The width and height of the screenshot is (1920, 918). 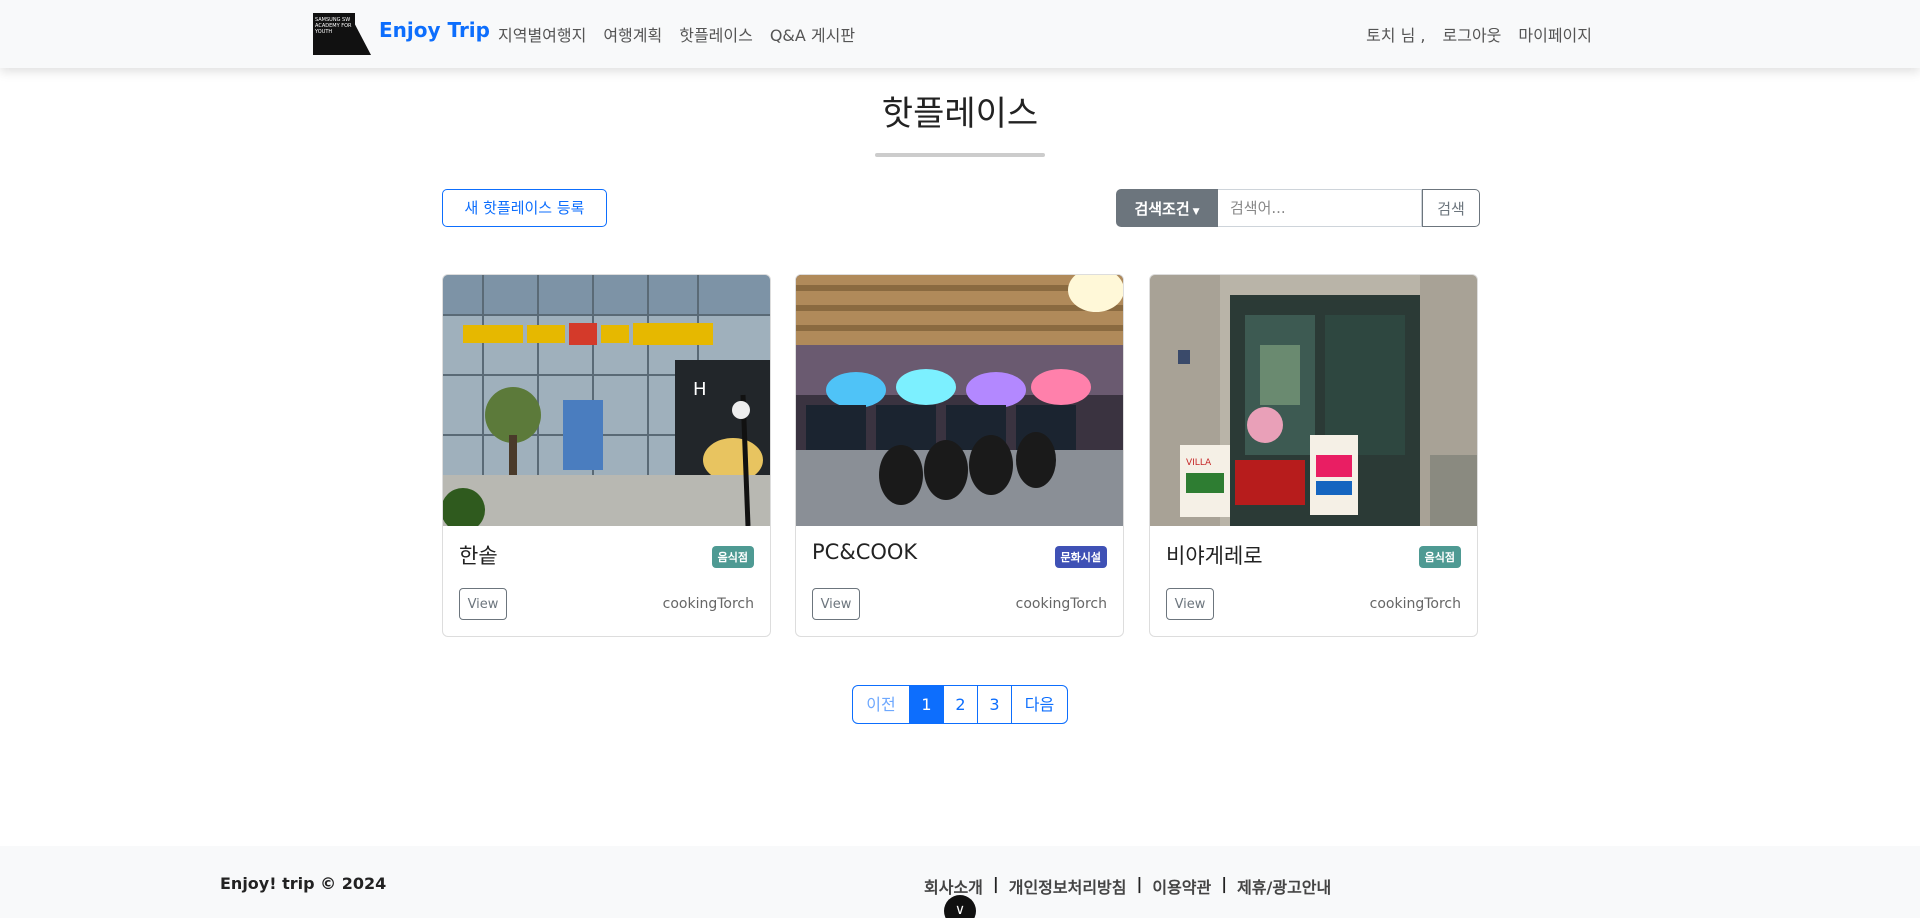 What do you see at coordinates (542, 34) in the screenshot?
I see `nav-item-regional-travel: 지역별여행지` at bounding box center [542, 34].